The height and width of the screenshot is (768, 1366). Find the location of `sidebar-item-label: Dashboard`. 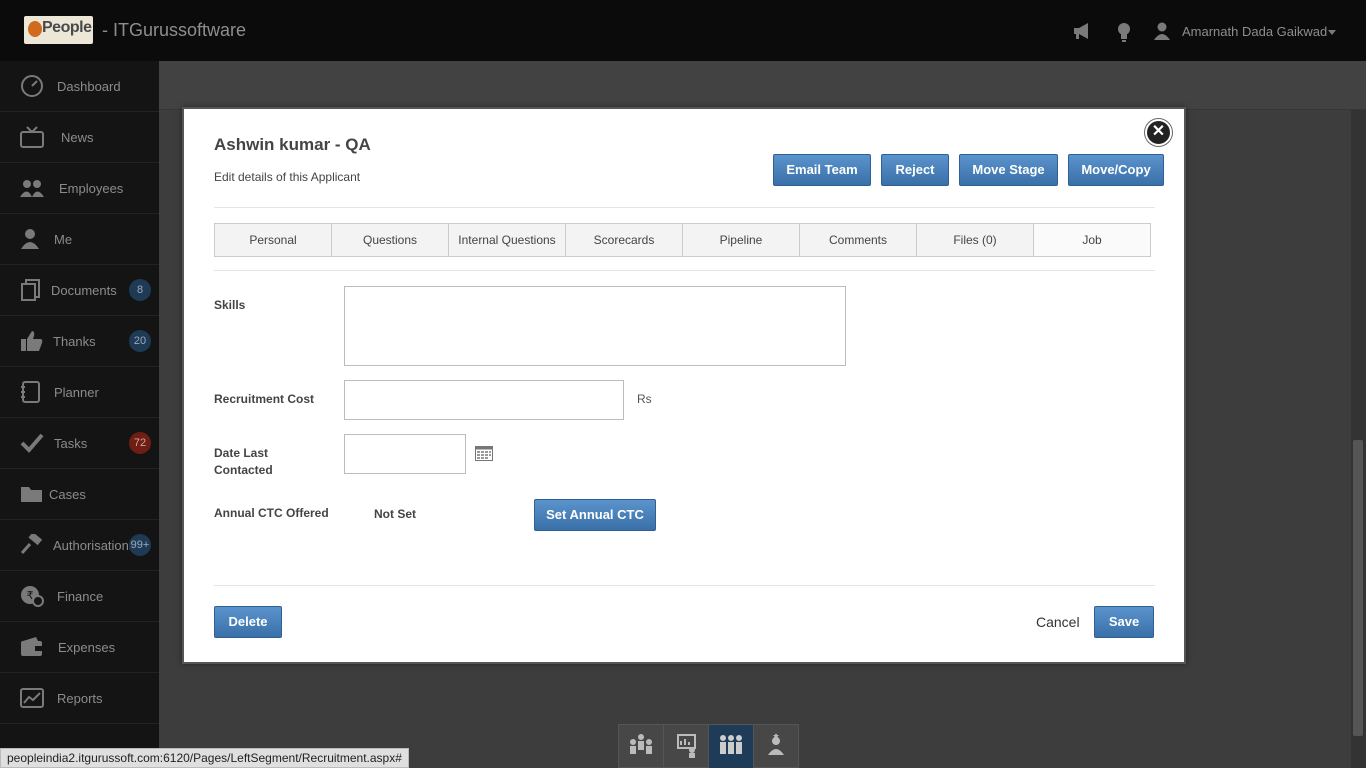

sidebar-item-label: Dashboard is located at coordinates (89, 86).